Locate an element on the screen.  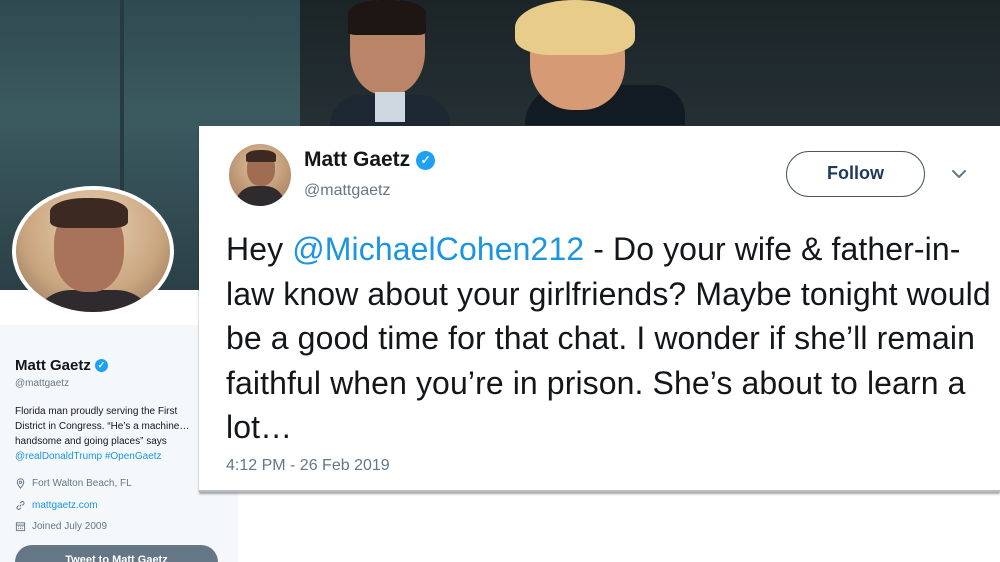
profile-name-text: Matt Gaetz is located at coordinates (53, 365).